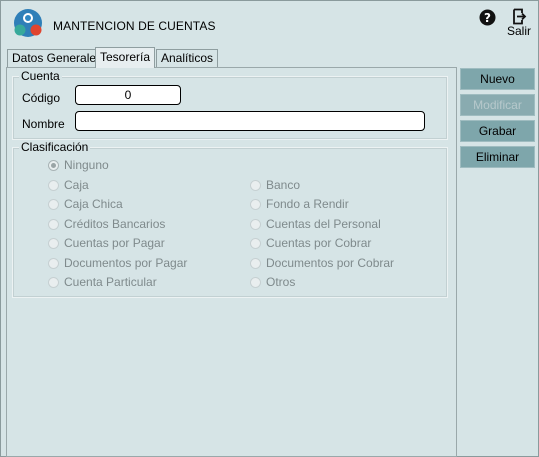 The height and width of the screenshot is (457, 539). What do you see at coordinates (76, 185) in the screenshot?
I see `radio-label: Caja` at bounding box center [76, 185].